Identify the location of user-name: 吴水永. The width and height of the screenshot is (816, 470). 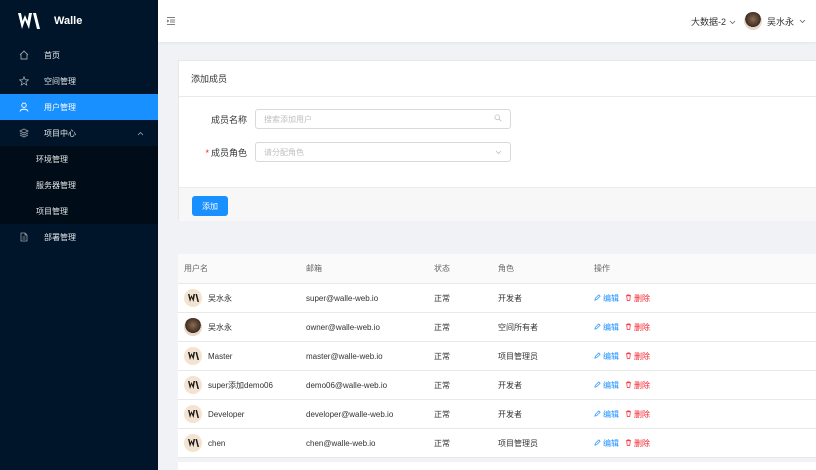
(780, 21).